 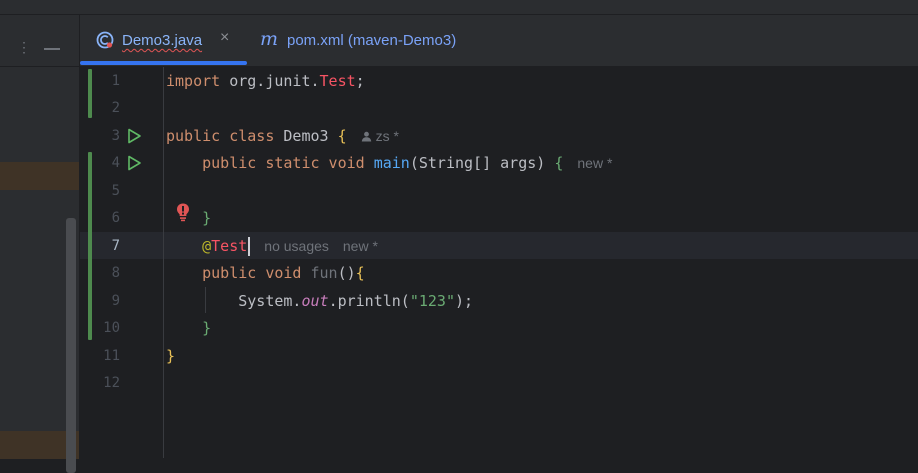 I want to click on method-params: (String[] args), so click(x=482, y=163).